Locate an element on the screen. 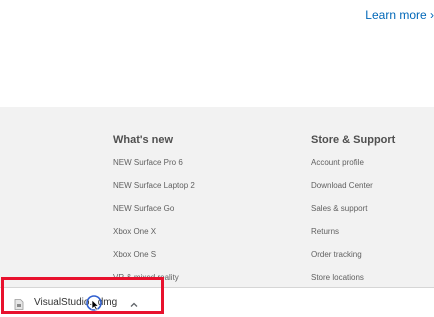  footer-link-surface-pro-6: NEW Surface Pro 6 is located at coordinates (154, 168).